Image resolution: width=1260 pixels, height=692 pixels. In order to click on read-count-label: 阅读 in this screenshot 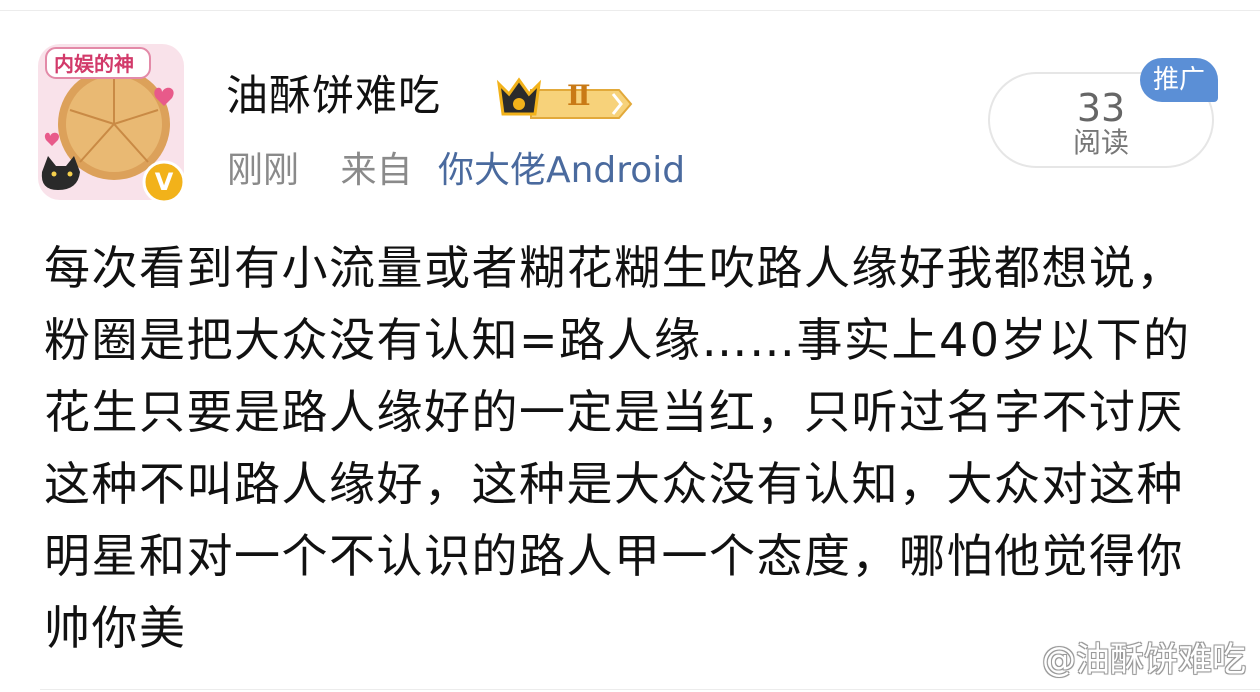, I will do `click(1100, 142)`.